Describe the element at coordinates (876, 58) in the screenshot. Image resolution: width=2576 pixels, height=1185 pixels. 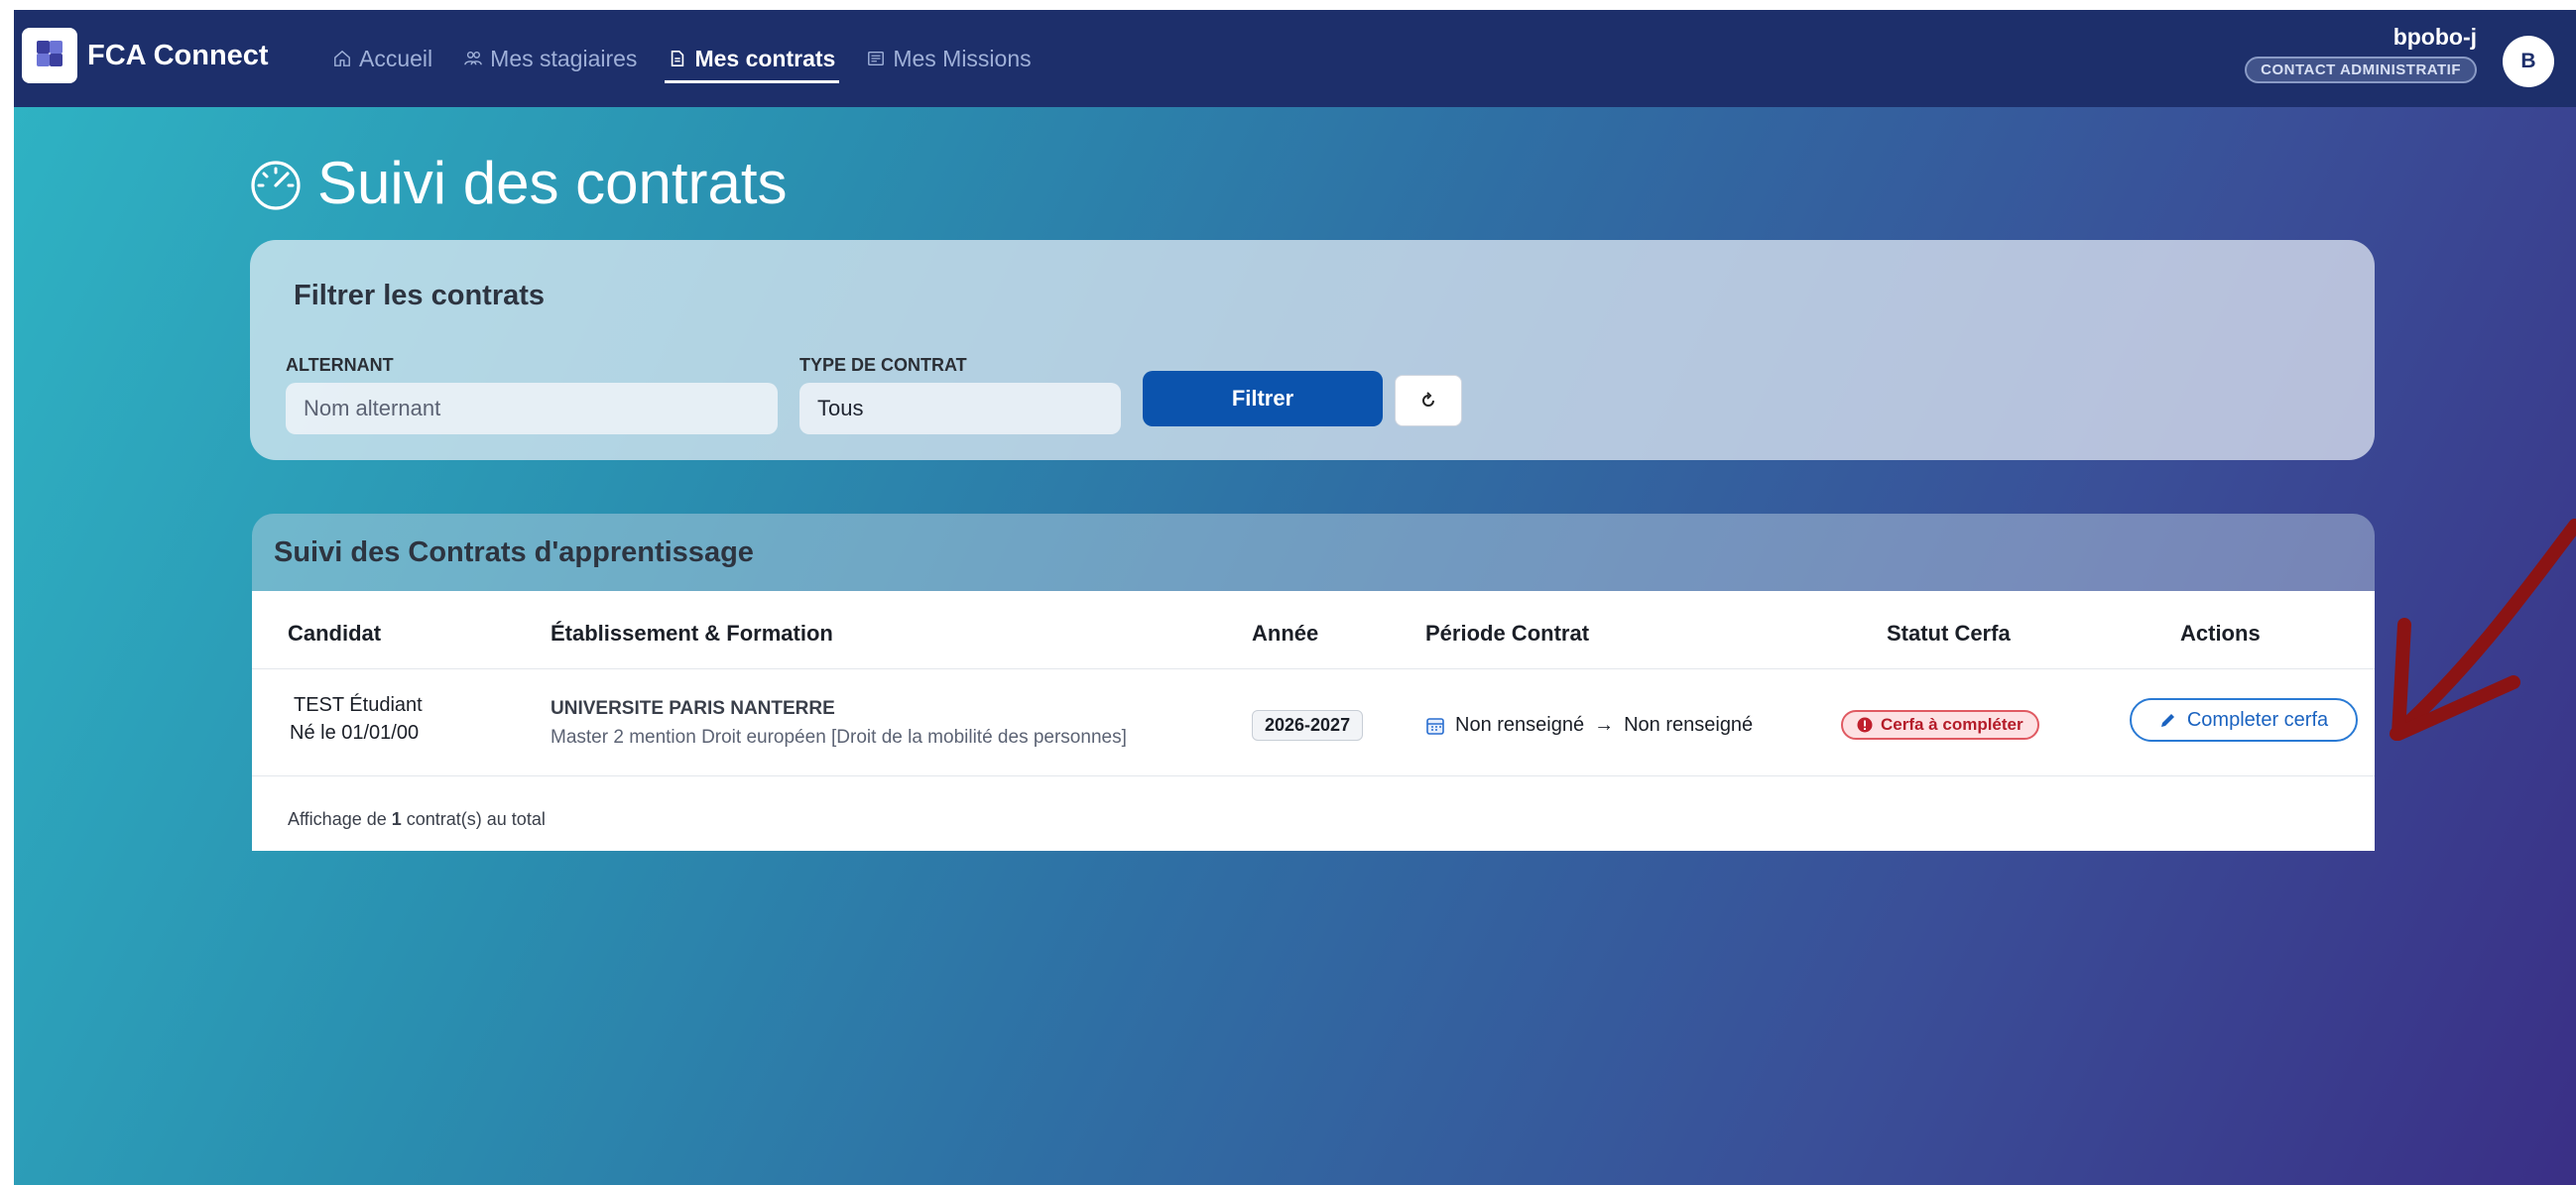
I see `list-icon` at that location.